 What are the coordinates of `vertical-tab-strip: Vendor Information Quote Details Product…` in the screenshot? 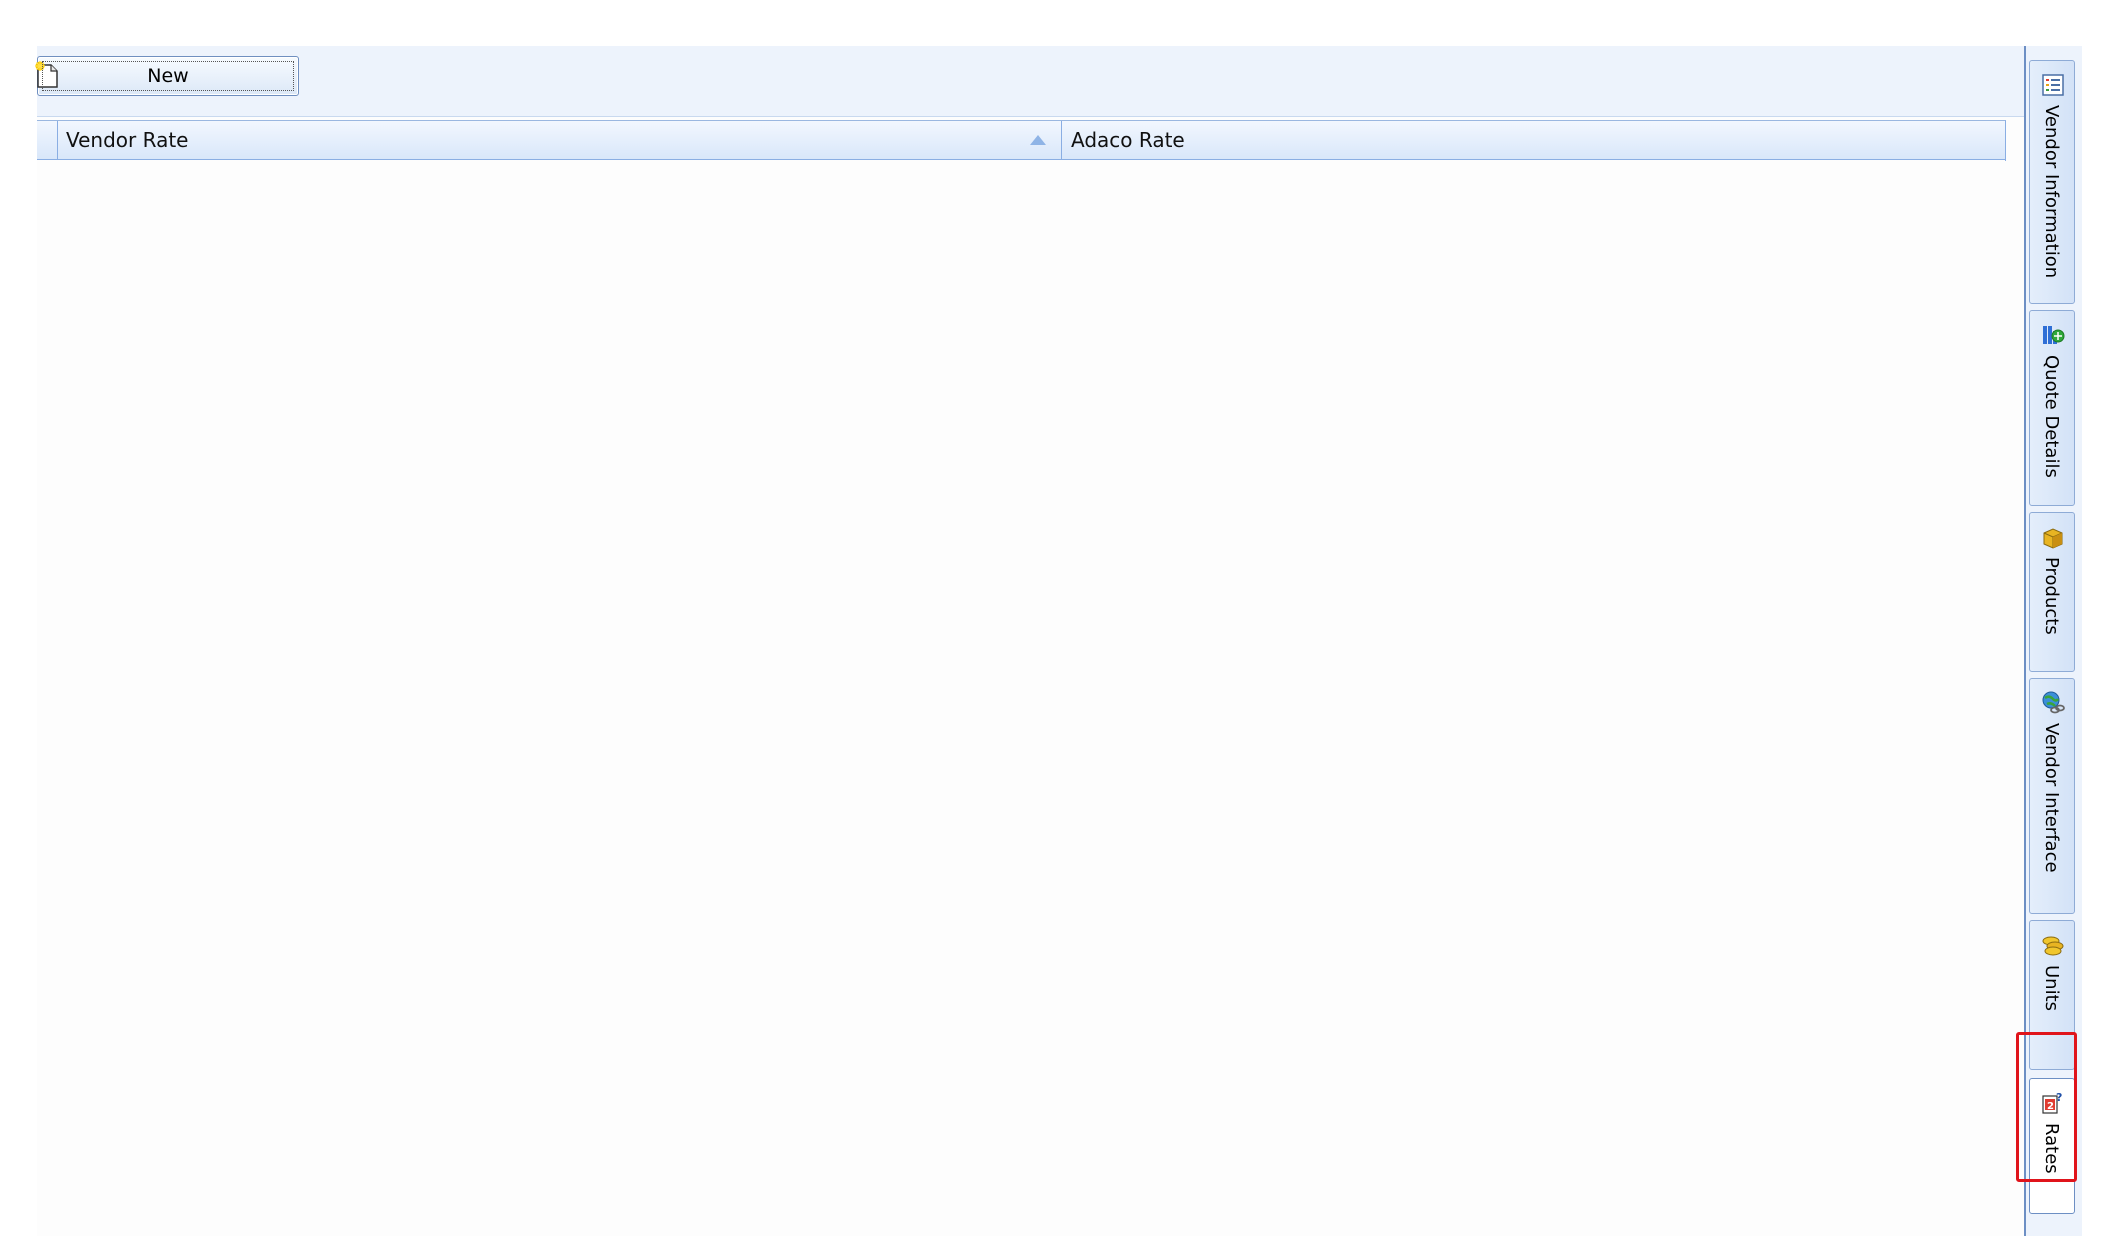 It's located at (2053, 641).